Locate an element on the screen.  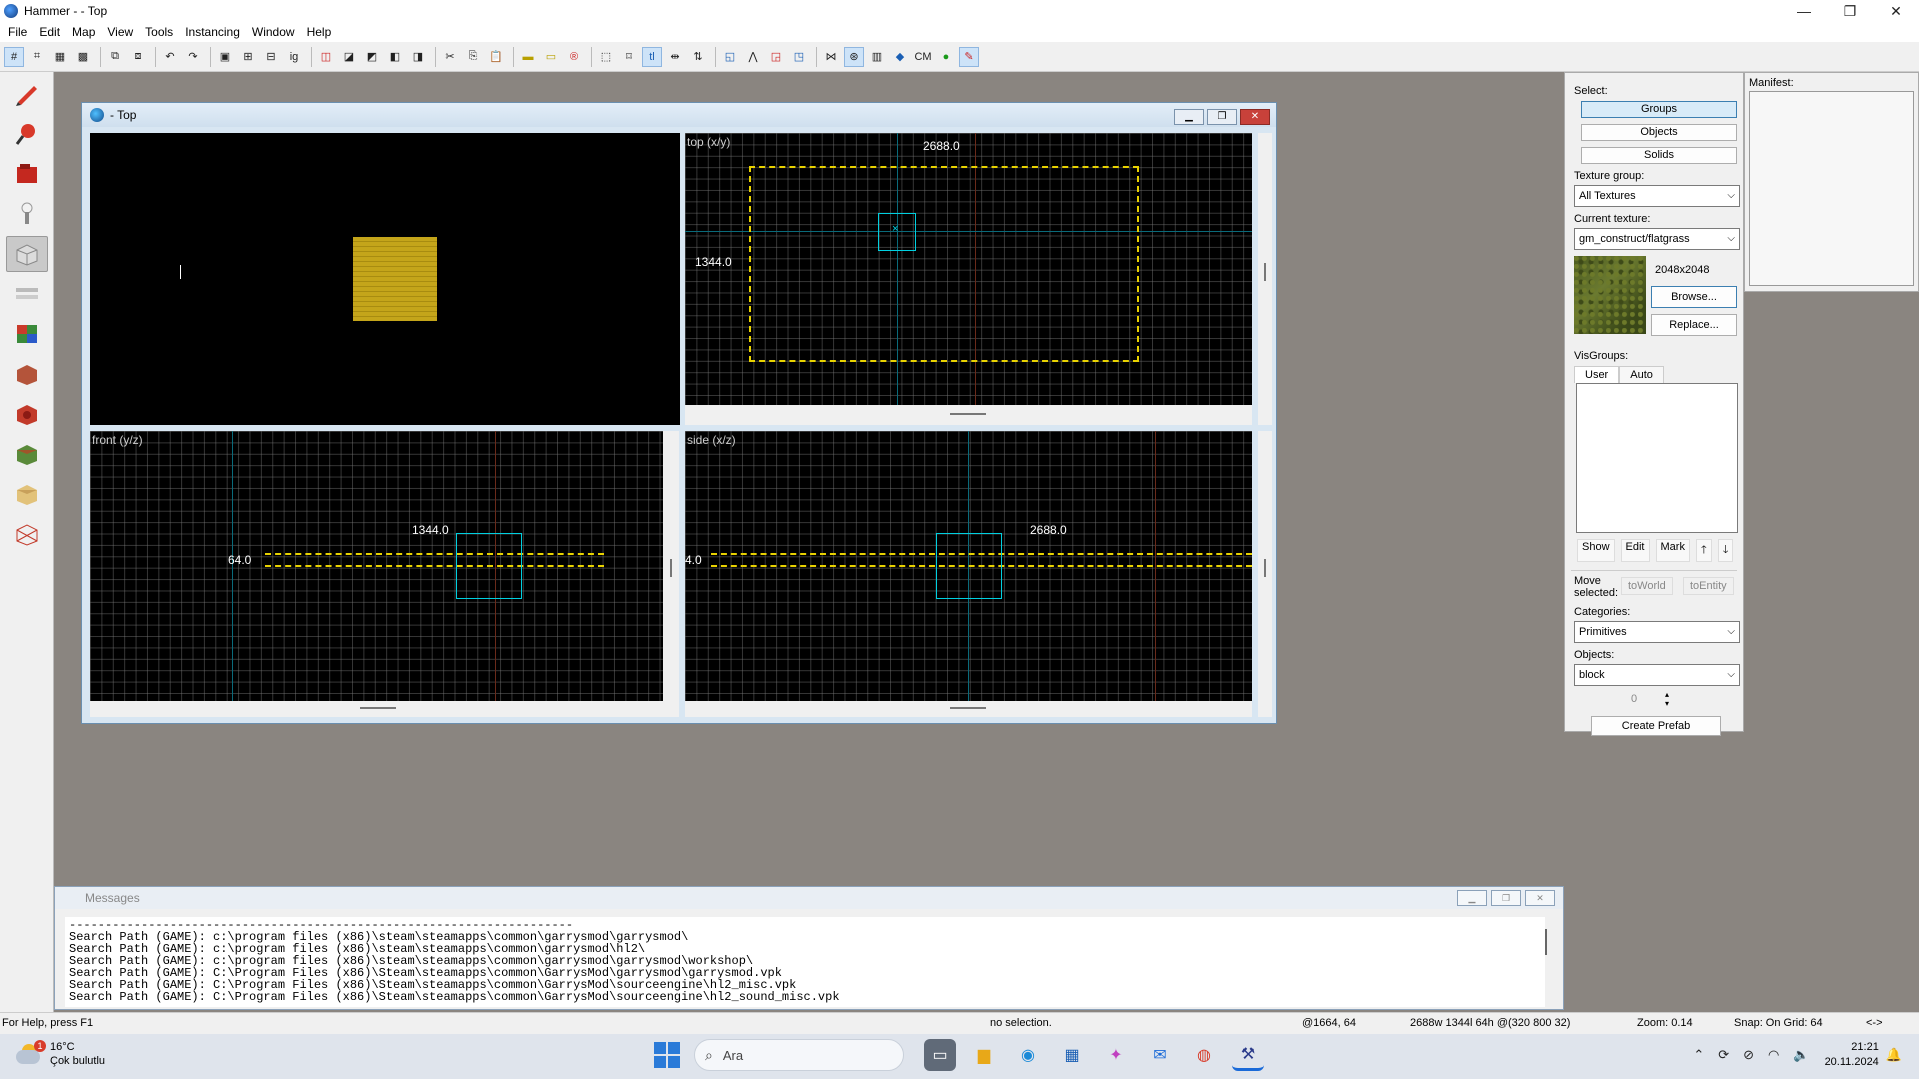
front-view-scrollbar is located at coordinates (376, 709).